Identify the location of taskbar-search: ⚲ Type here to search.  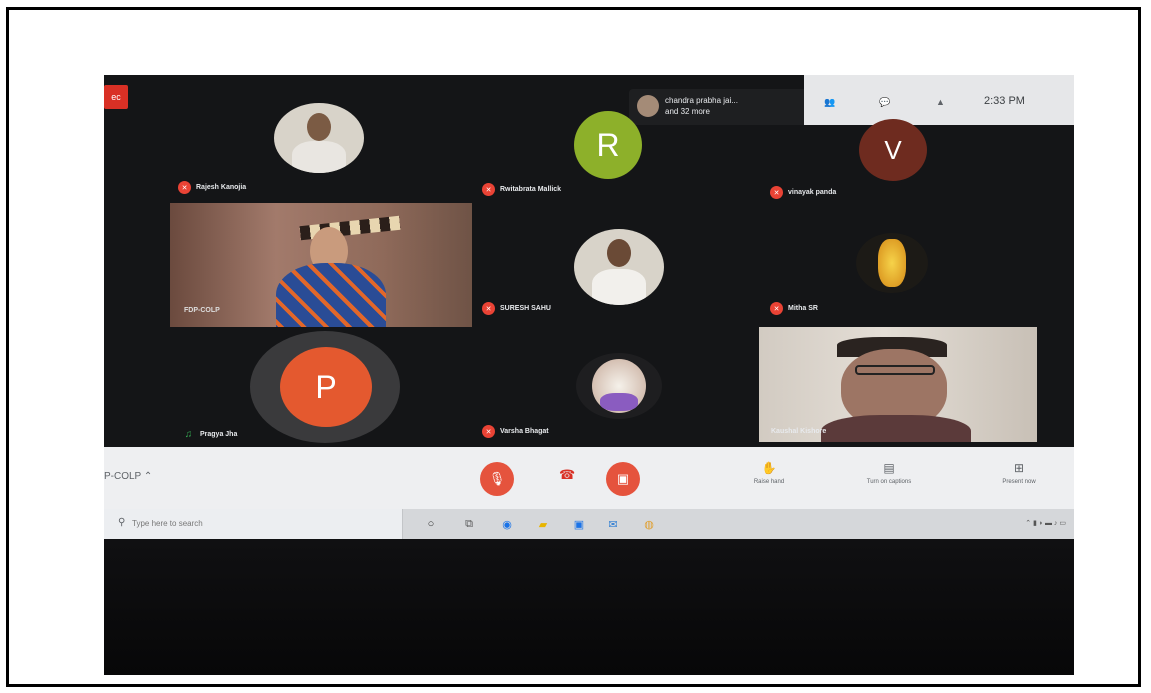
(253, 524).